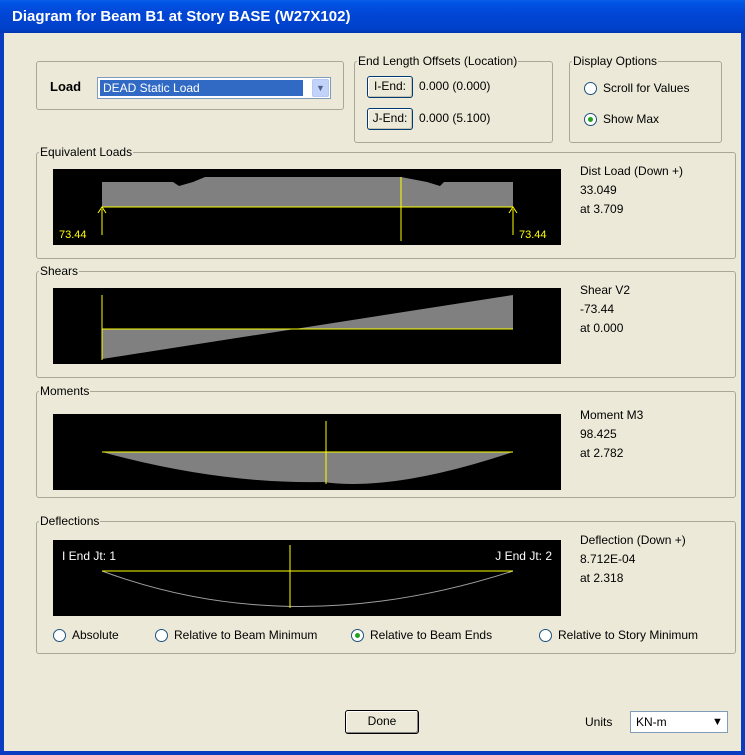 The image size is (745, 755). I want to click on shears-plot, so click(307, 326).